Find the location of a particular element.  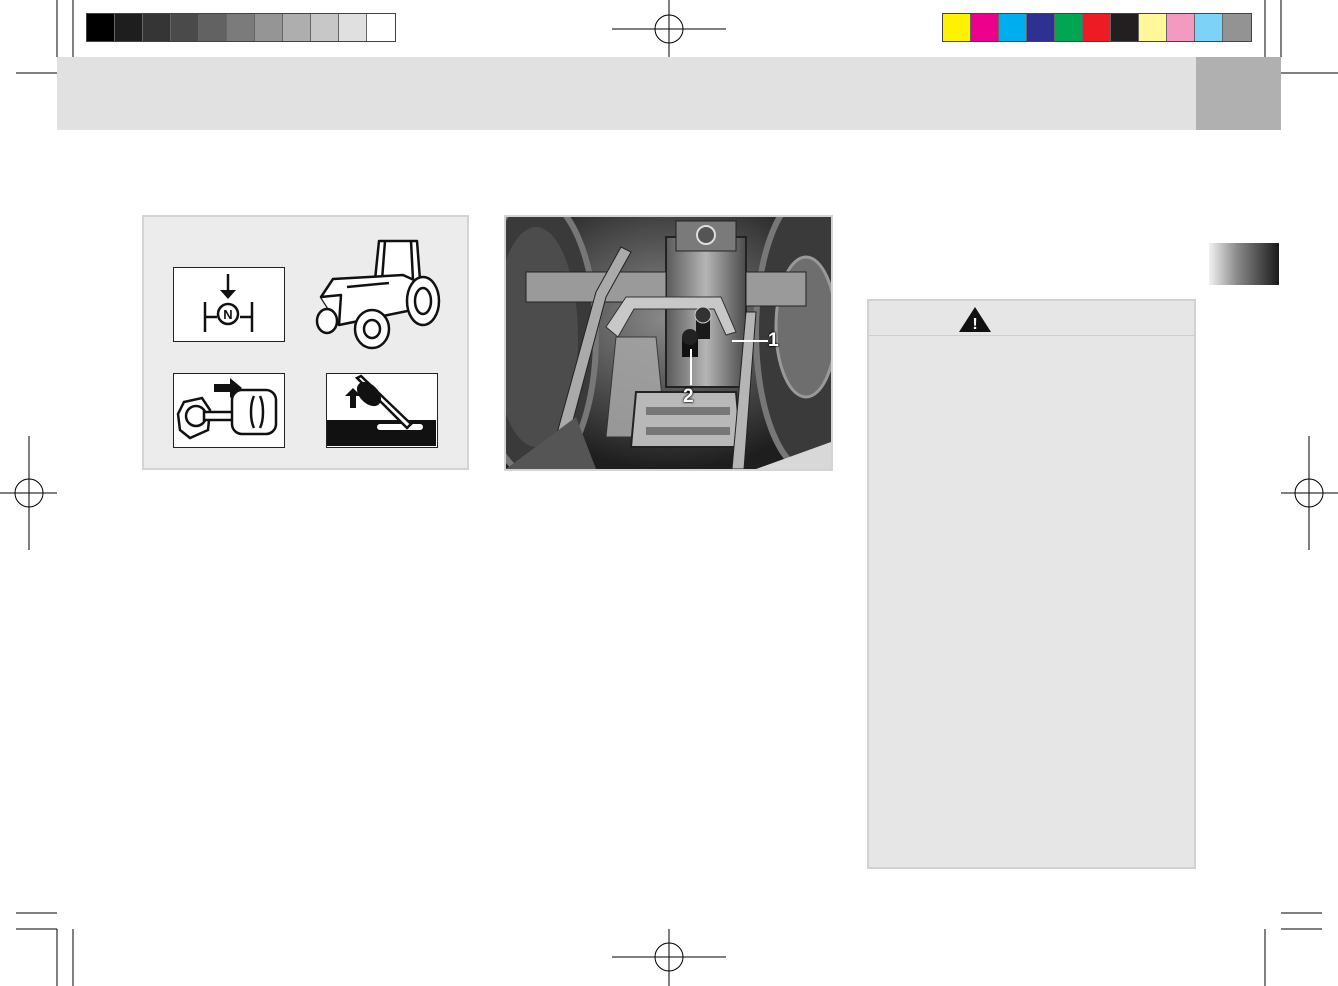

chapter-thumb-tab is located at coordinates (1244, 264).